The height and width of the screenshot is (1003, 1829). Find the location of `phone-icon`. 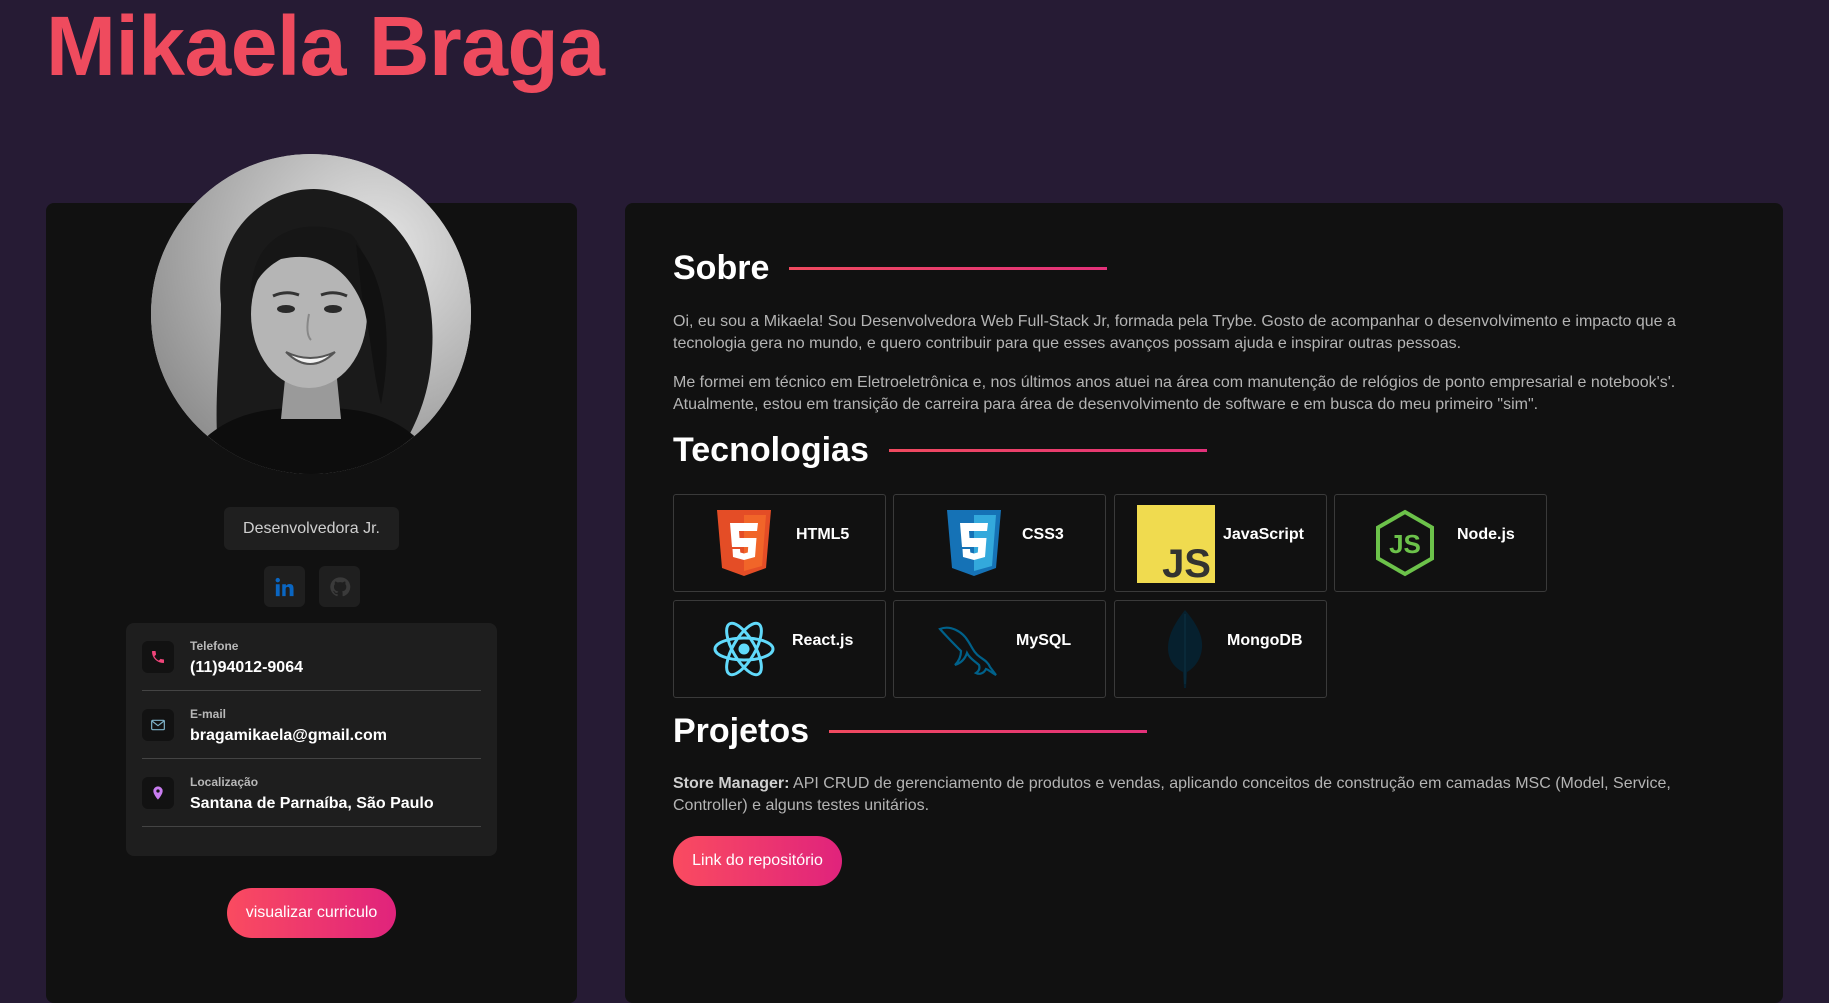

phone-icon is located at coordinates (158, 657).